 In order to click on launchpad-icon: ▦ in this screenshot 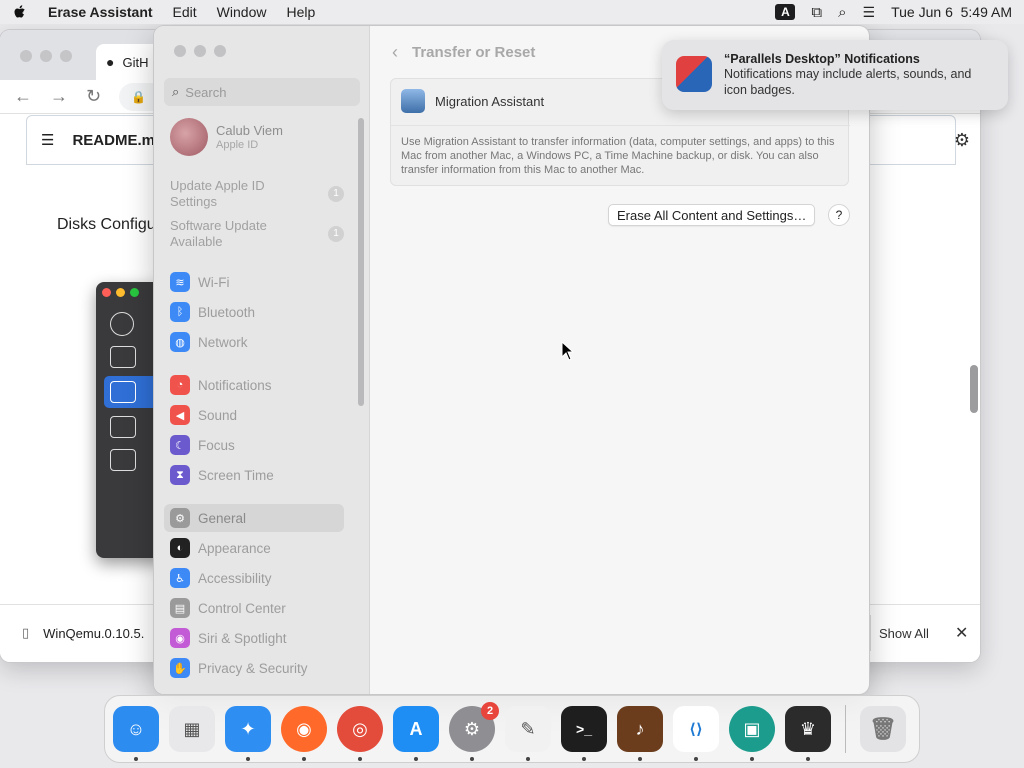, I will do `click(192, 728)`.